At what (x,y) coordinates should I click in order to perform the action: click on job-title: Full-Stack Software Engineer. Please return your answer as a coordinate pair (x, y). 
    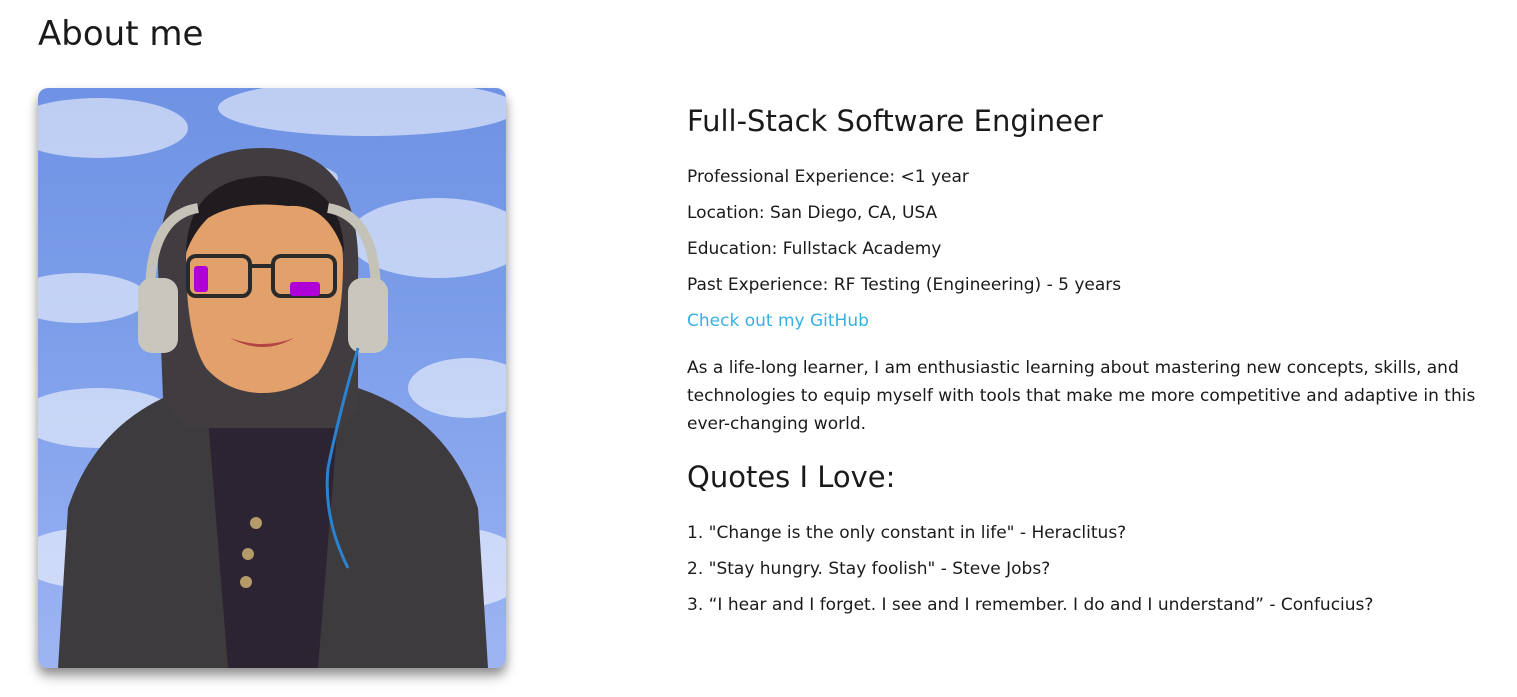
    Looking at the image, I should click on (895, 121).